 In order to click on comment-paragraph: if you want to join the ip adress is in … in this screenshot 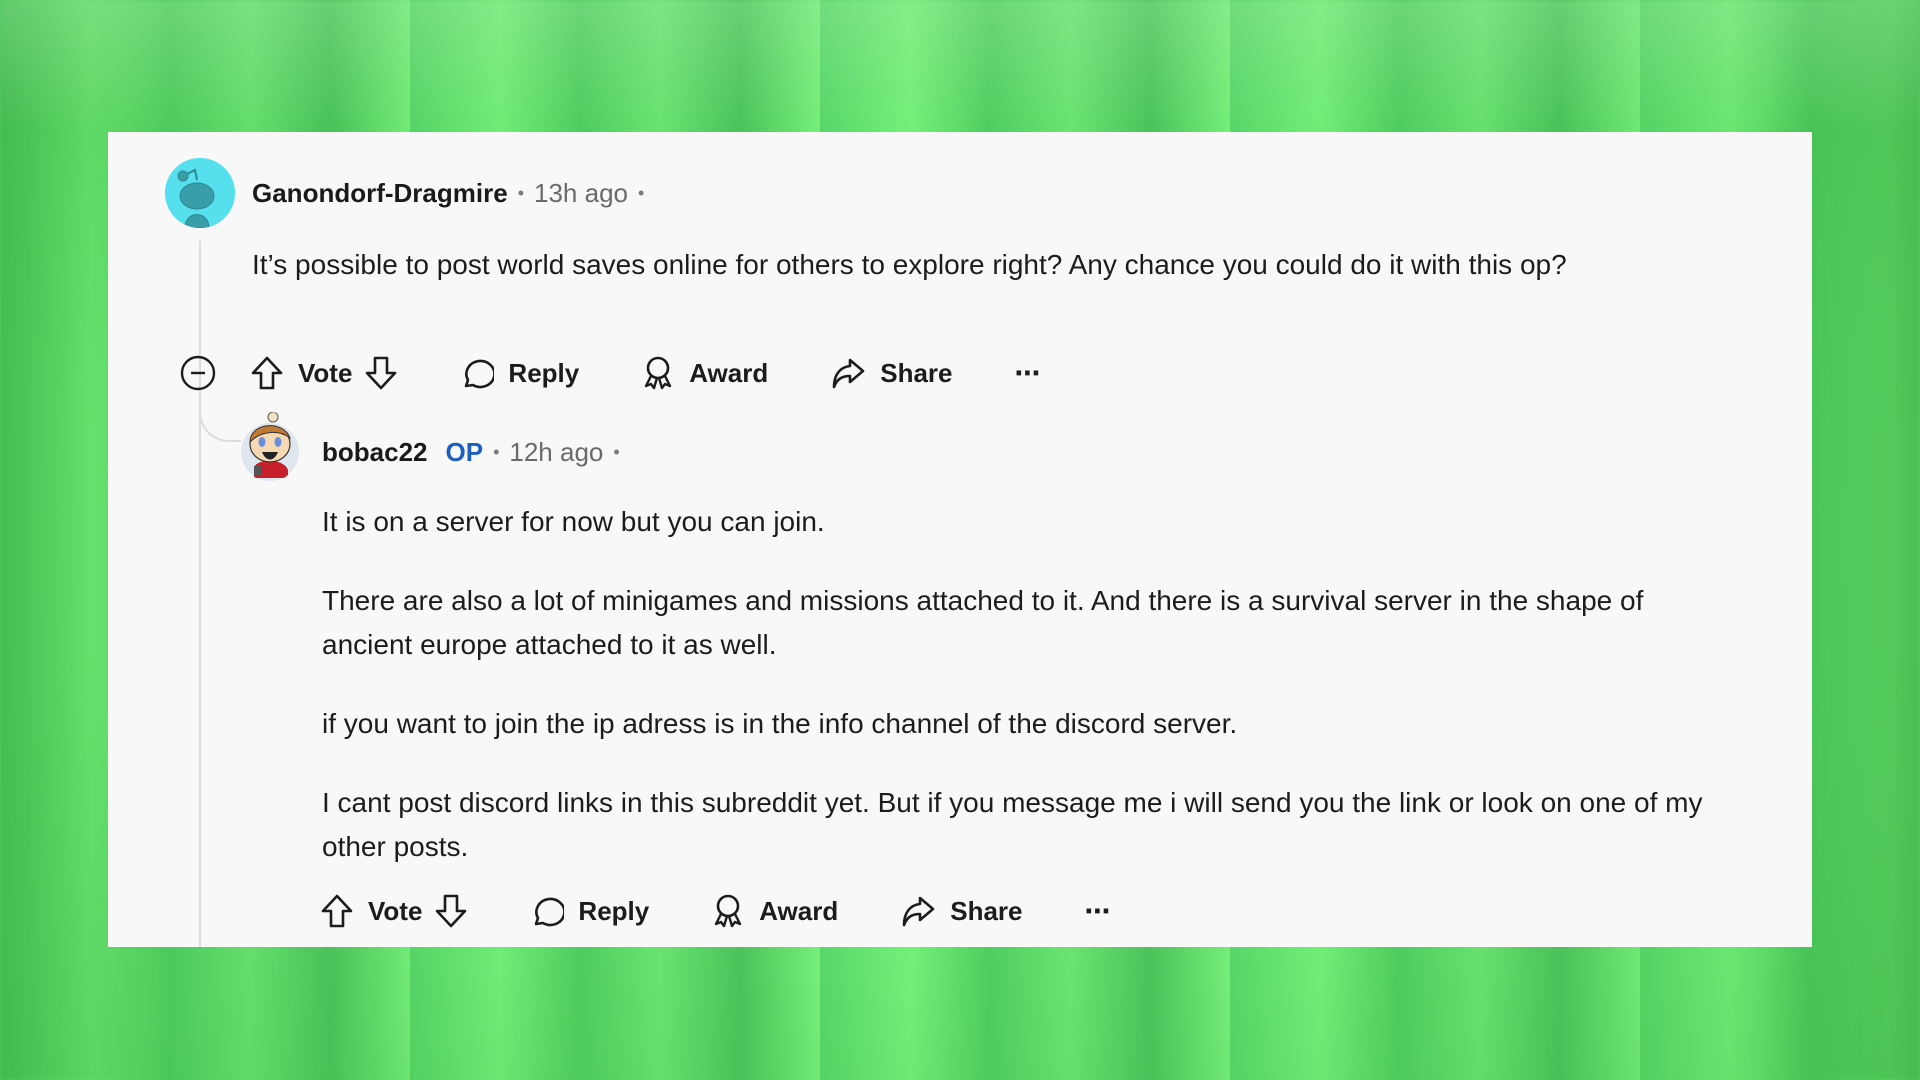, I will do `click(780, 723)`.